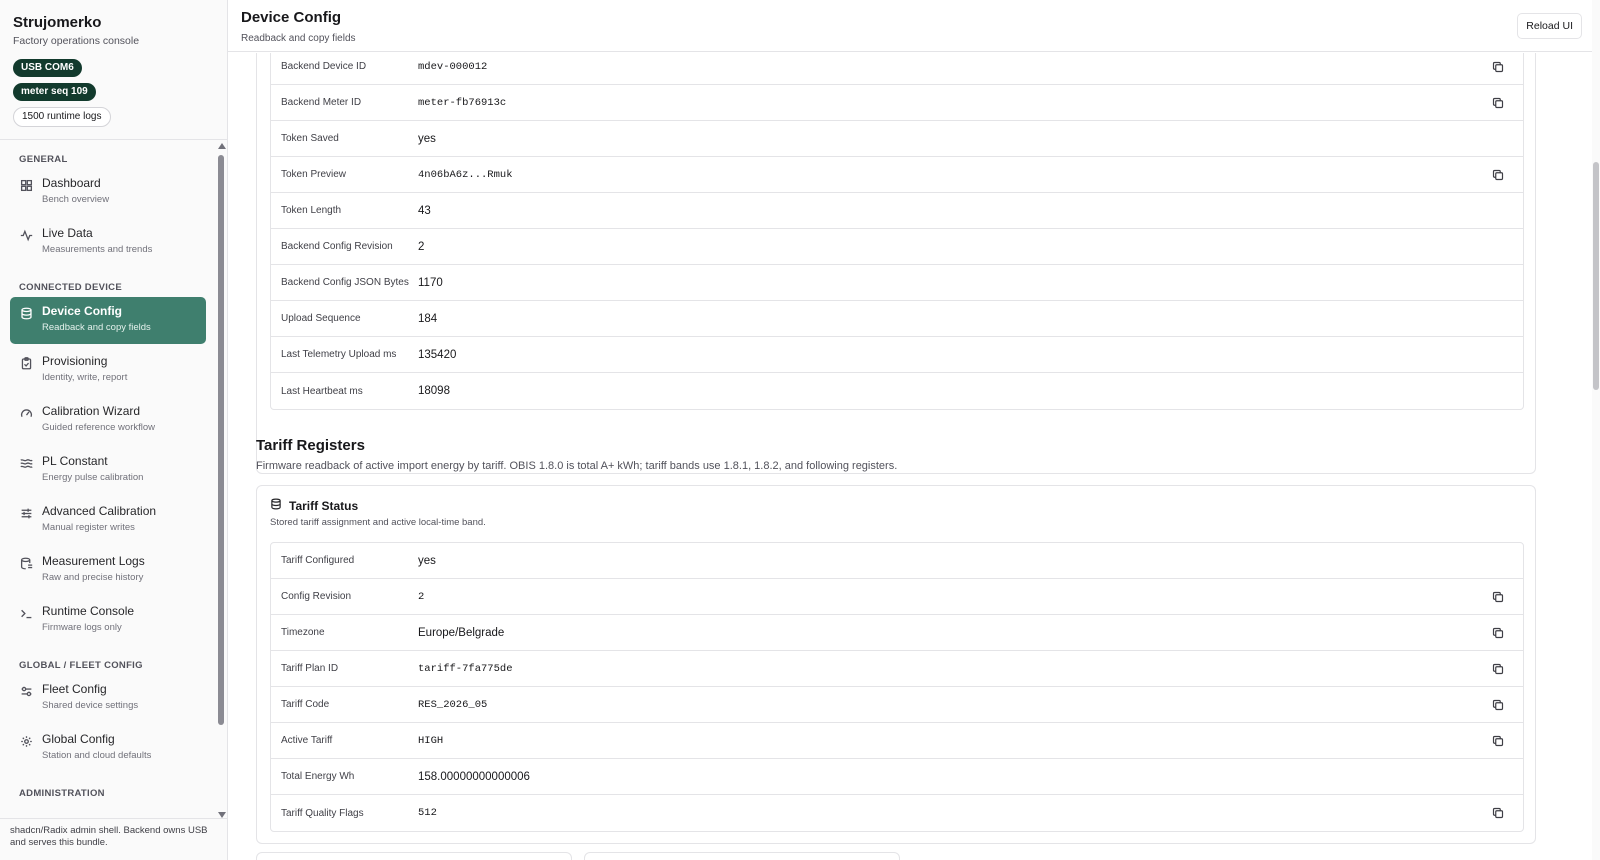 The height and width of the screenshot is (860, 1600). I want to click on field-value: 135420, so click(437, 354).